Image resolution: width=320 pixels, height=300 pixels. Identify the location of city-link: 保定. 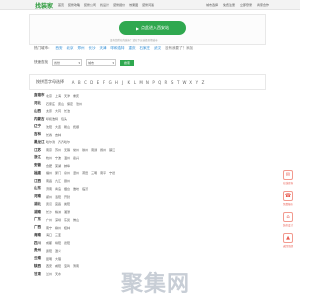
(70, 104).